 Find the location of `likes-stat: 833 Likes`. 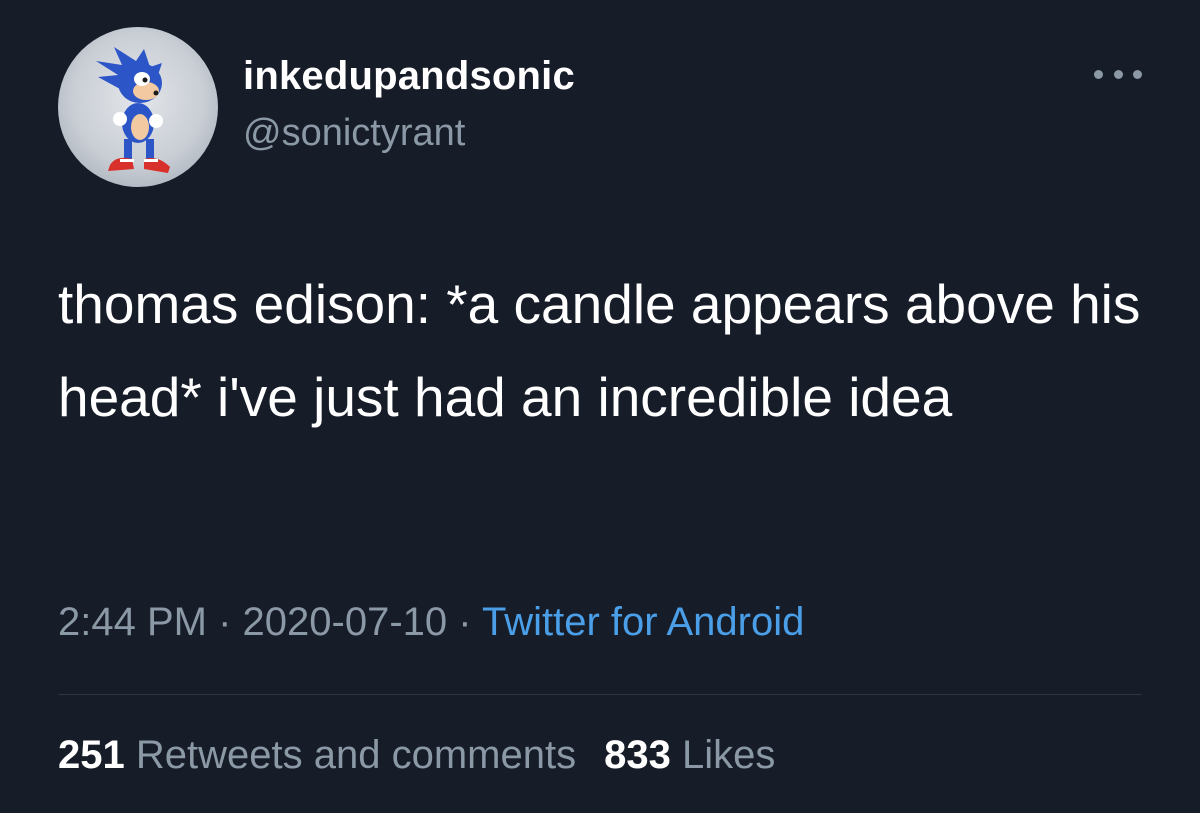

likes-stat: 833 Likes is located at coordinates (689, 755).